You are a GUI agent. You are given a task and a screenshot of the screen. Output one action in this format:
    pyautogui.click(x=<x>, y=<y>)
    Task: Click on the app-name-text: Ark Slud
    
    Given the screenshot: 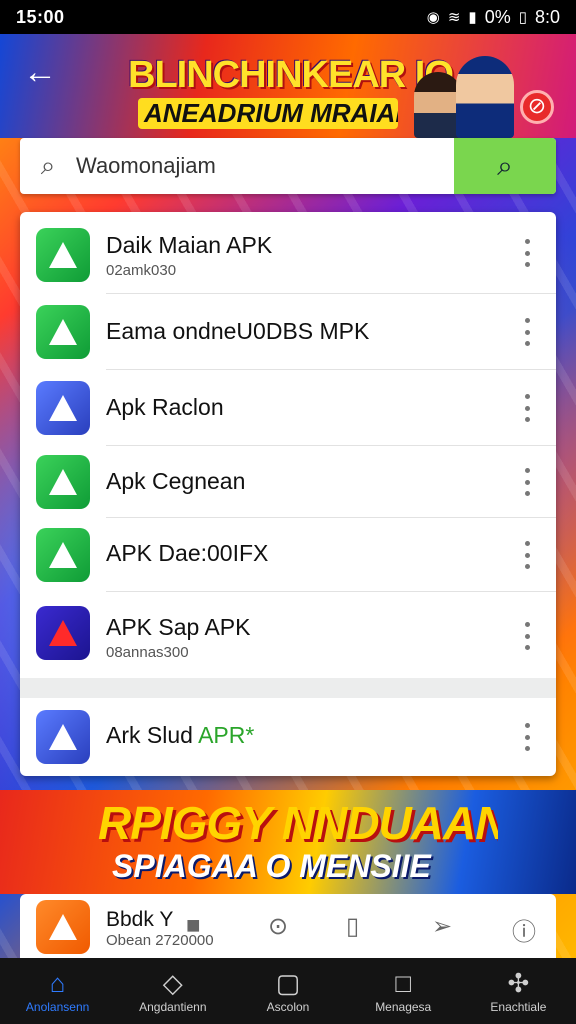 What is the action you would take?
    pyautogui.click(x=149, y=735)
    